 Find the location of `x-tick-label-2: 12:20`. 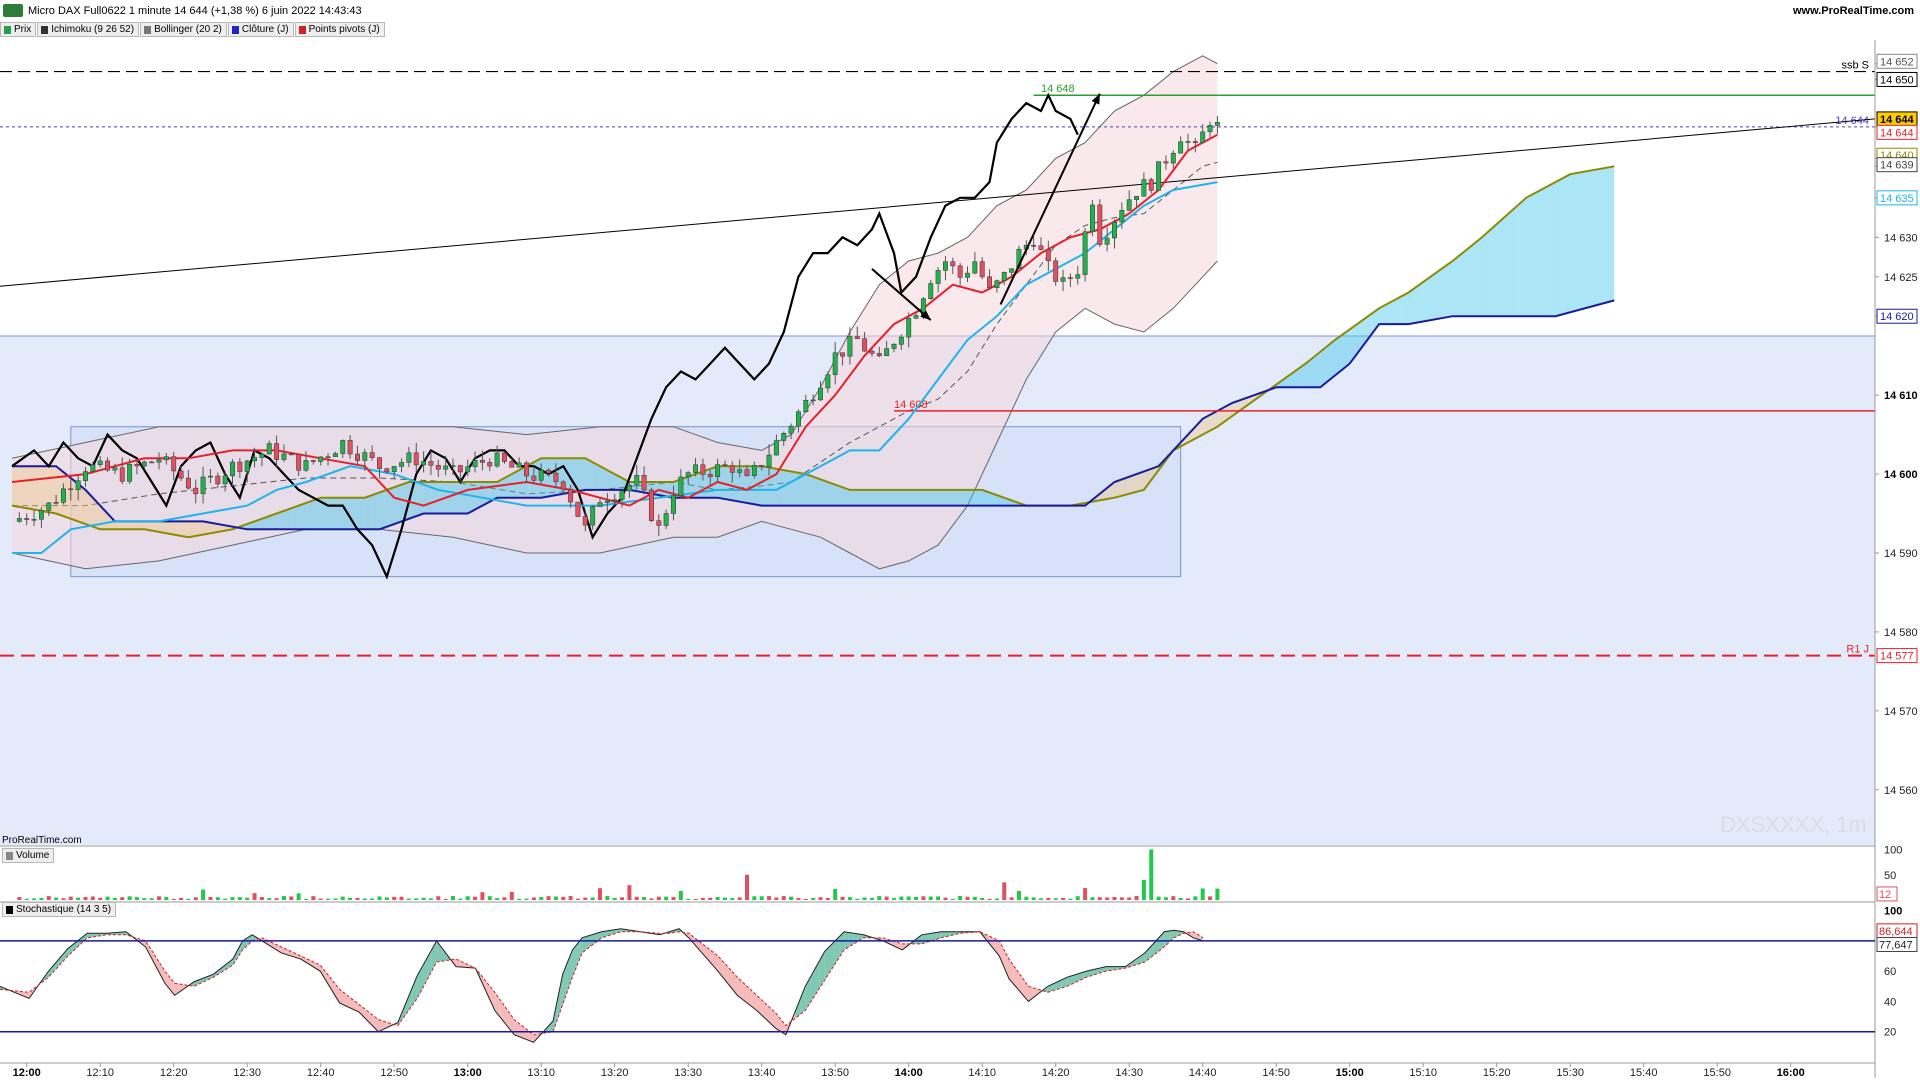

x-tick-label-2: 12:20 is located at coordinates (174, 1073).